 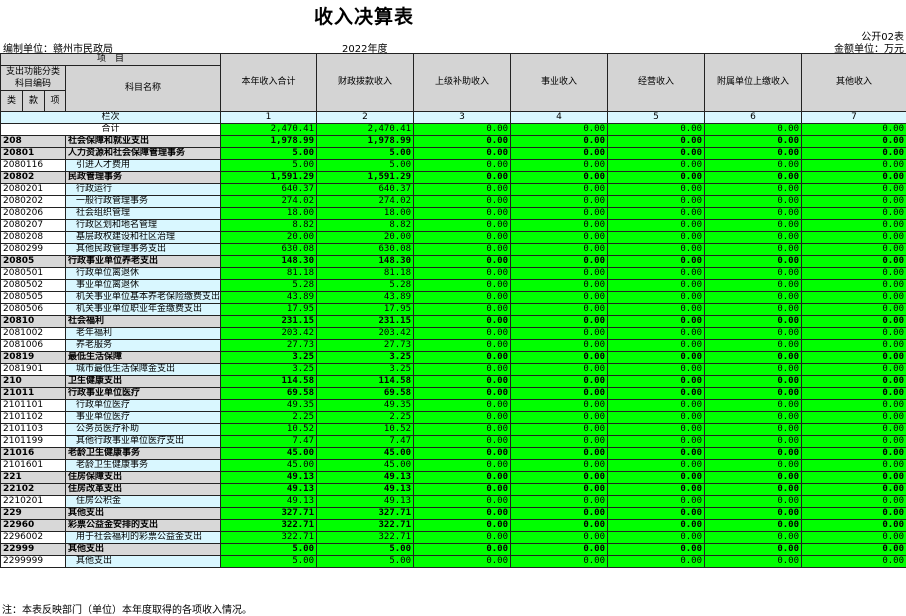 I want to click on row-code: 20810, so click(x=33, y=321).